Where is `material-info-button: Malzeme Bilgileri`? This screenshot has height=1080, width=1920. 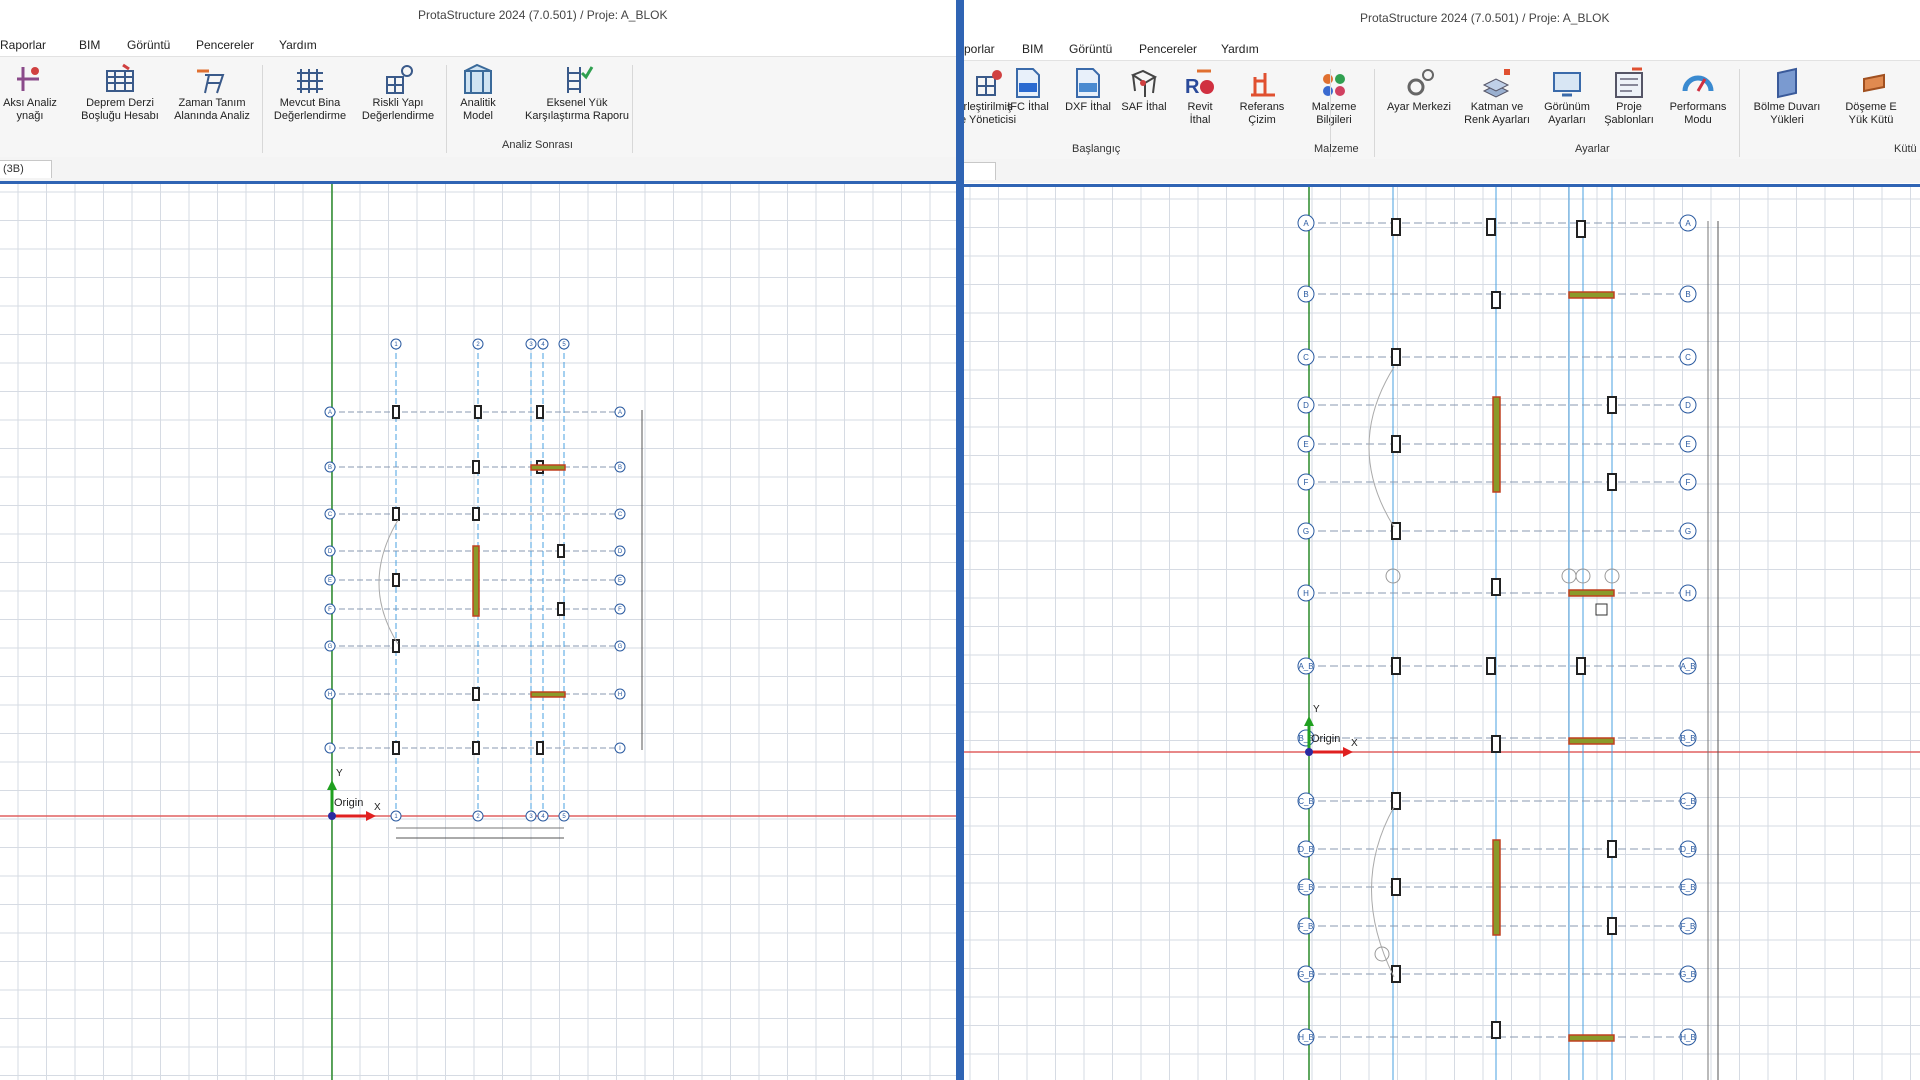
material-info-button: Malzeme Bilgileri is located at coordinates (1334, 97).